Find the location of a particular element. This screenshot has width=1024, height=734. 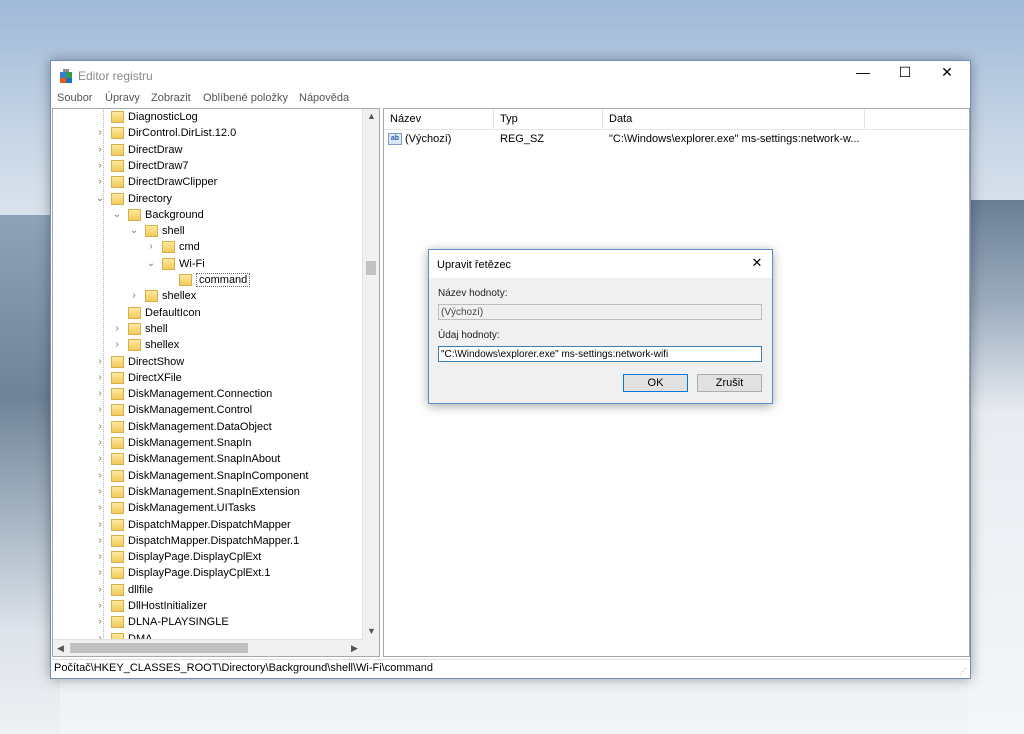

tree-horizontal-scrollbar: ◀ ▶ is located at coordinates (208, 647).